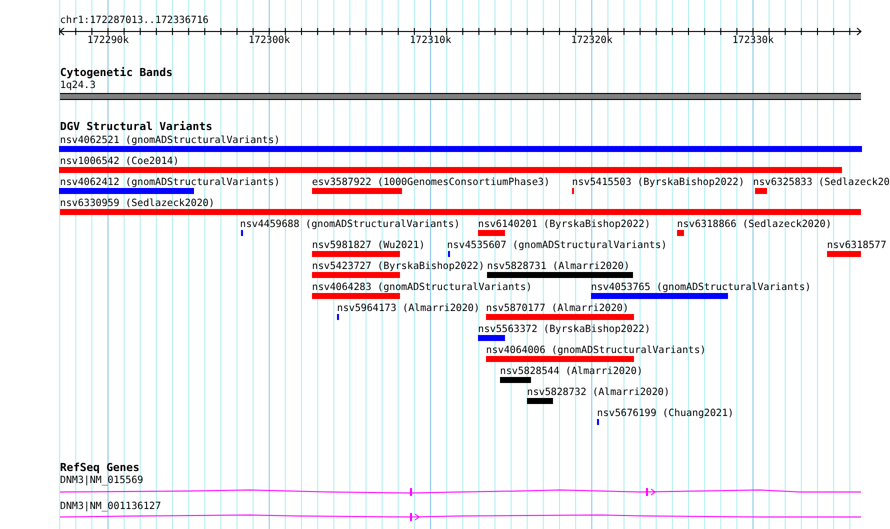 The height and width of the screenshot is (529, 890). I want to click on variant-label: nsv4053765 (gnomADStructuralVariants), so click(701, 287).